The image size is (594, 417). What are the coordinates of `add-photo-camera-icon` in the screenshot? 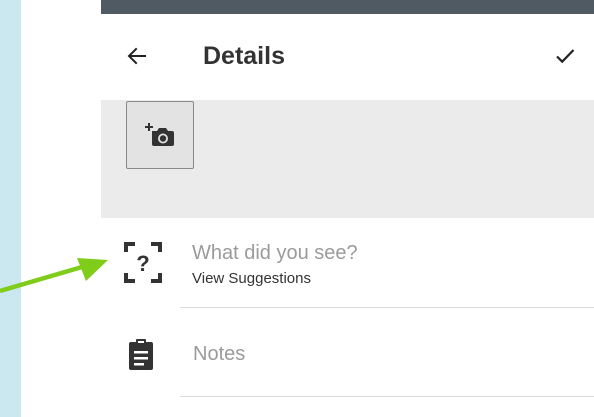 It's located at (159, 134).